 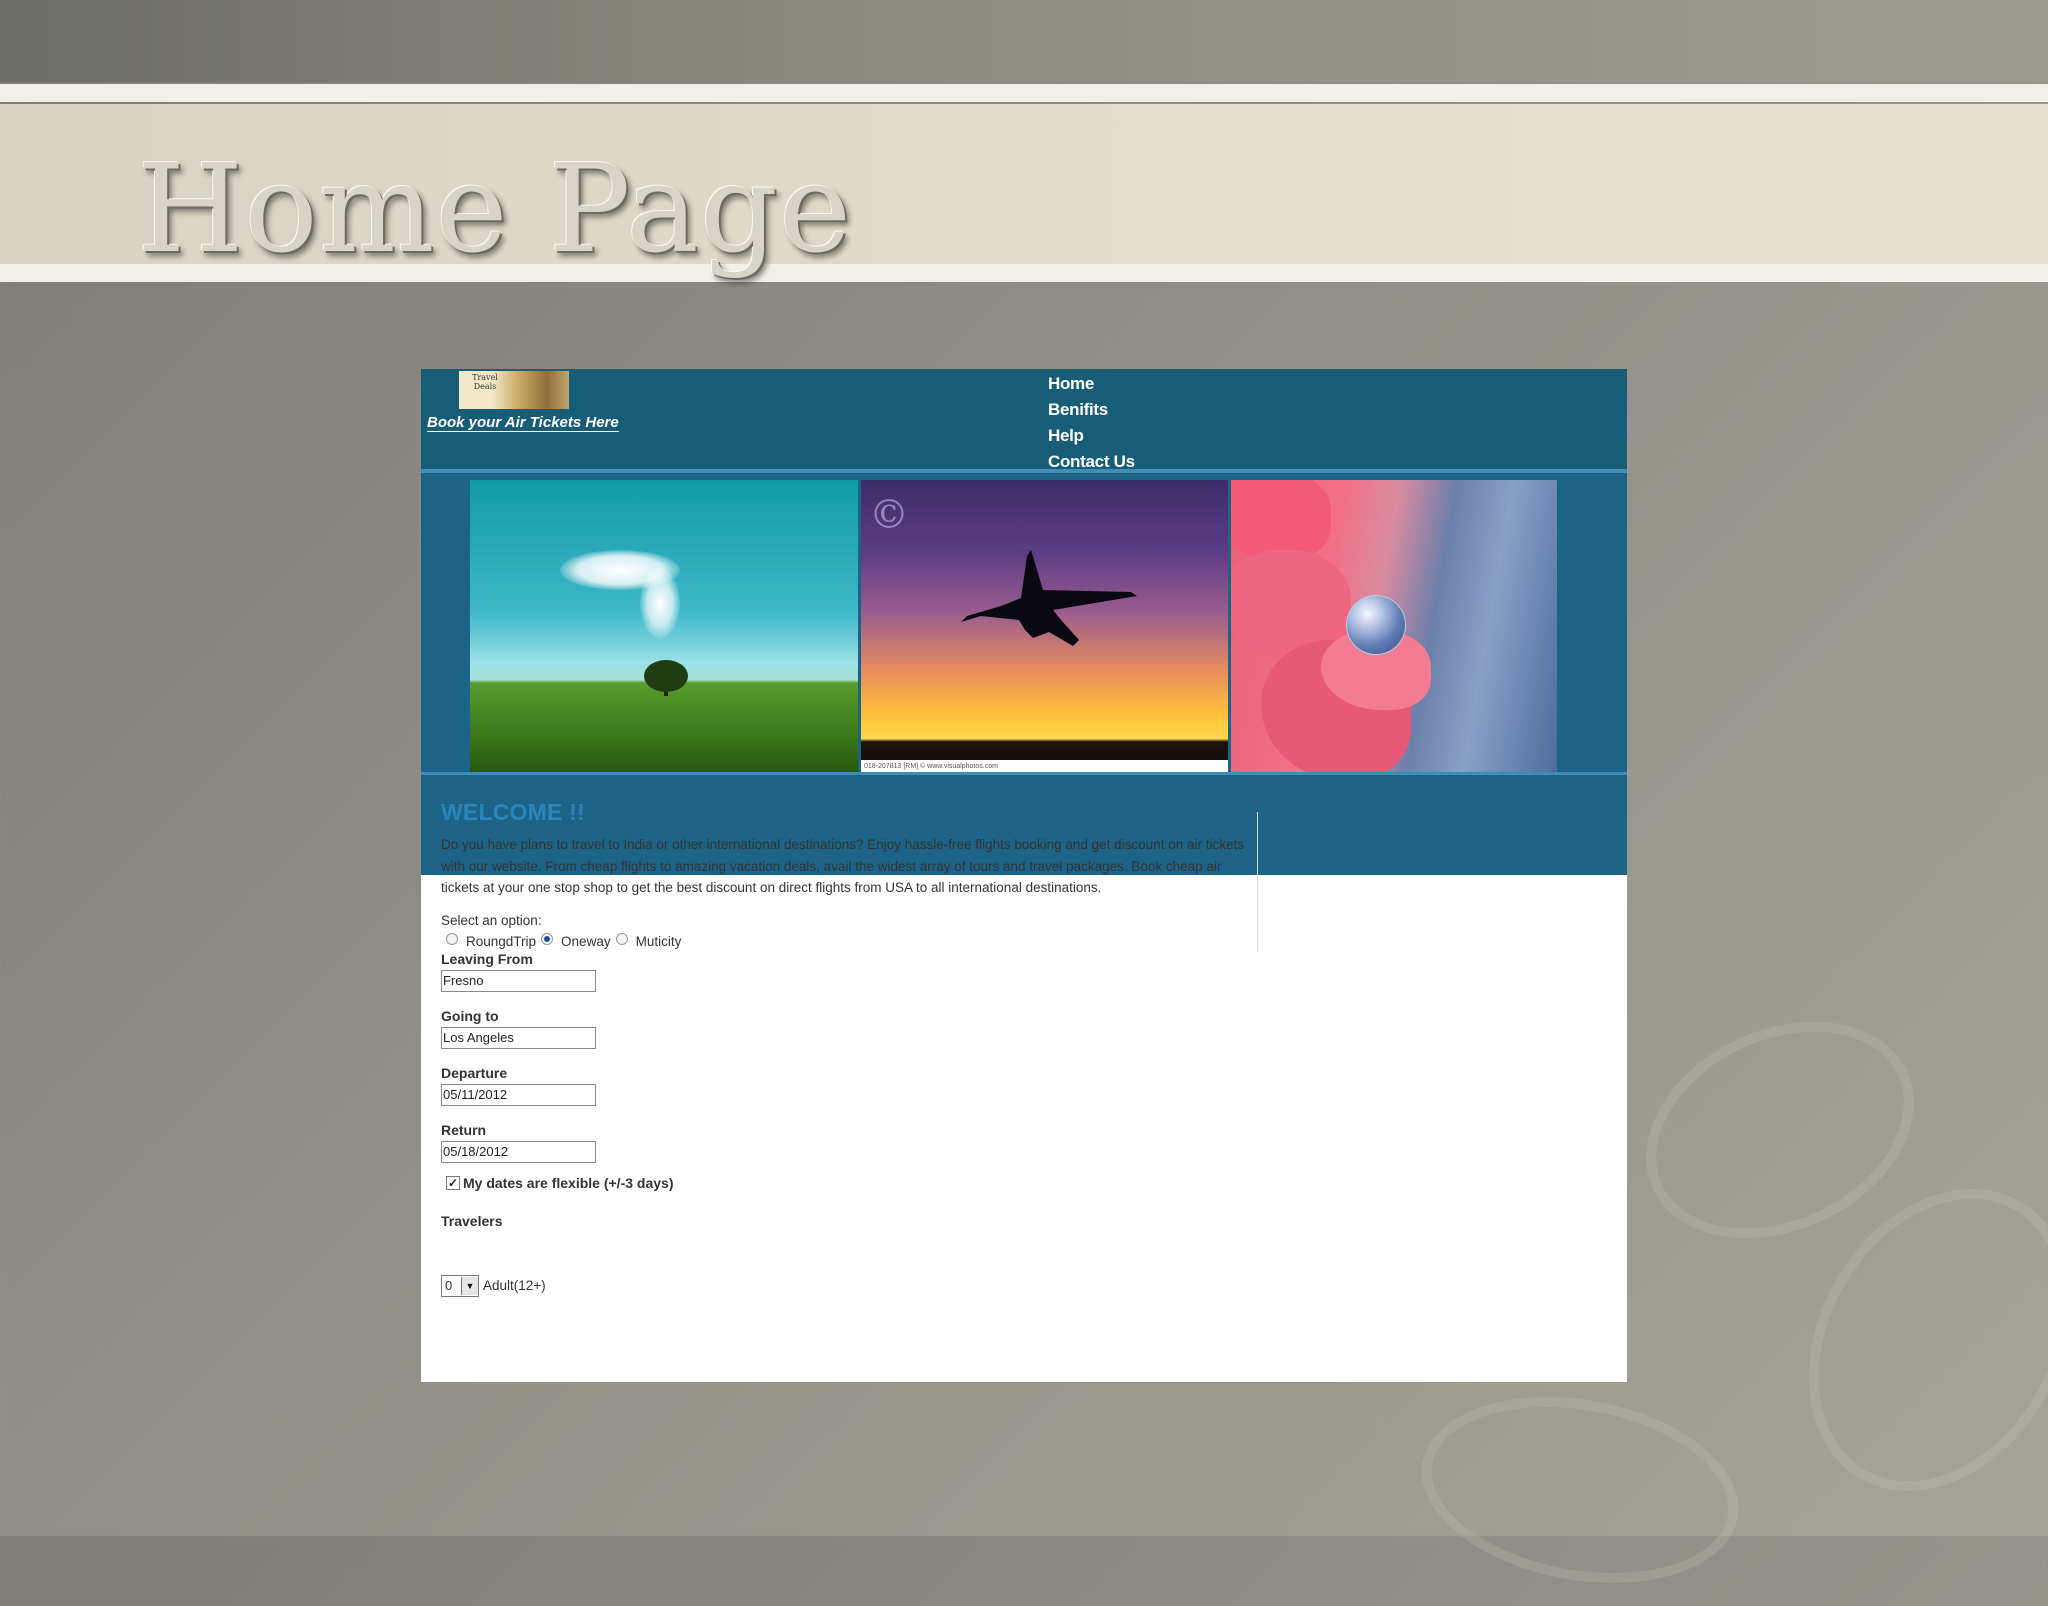 What do you see at coordinates (1024, 93) in the screenshot?
I see `slide-divider-top` at bounding box center [1024, 93].